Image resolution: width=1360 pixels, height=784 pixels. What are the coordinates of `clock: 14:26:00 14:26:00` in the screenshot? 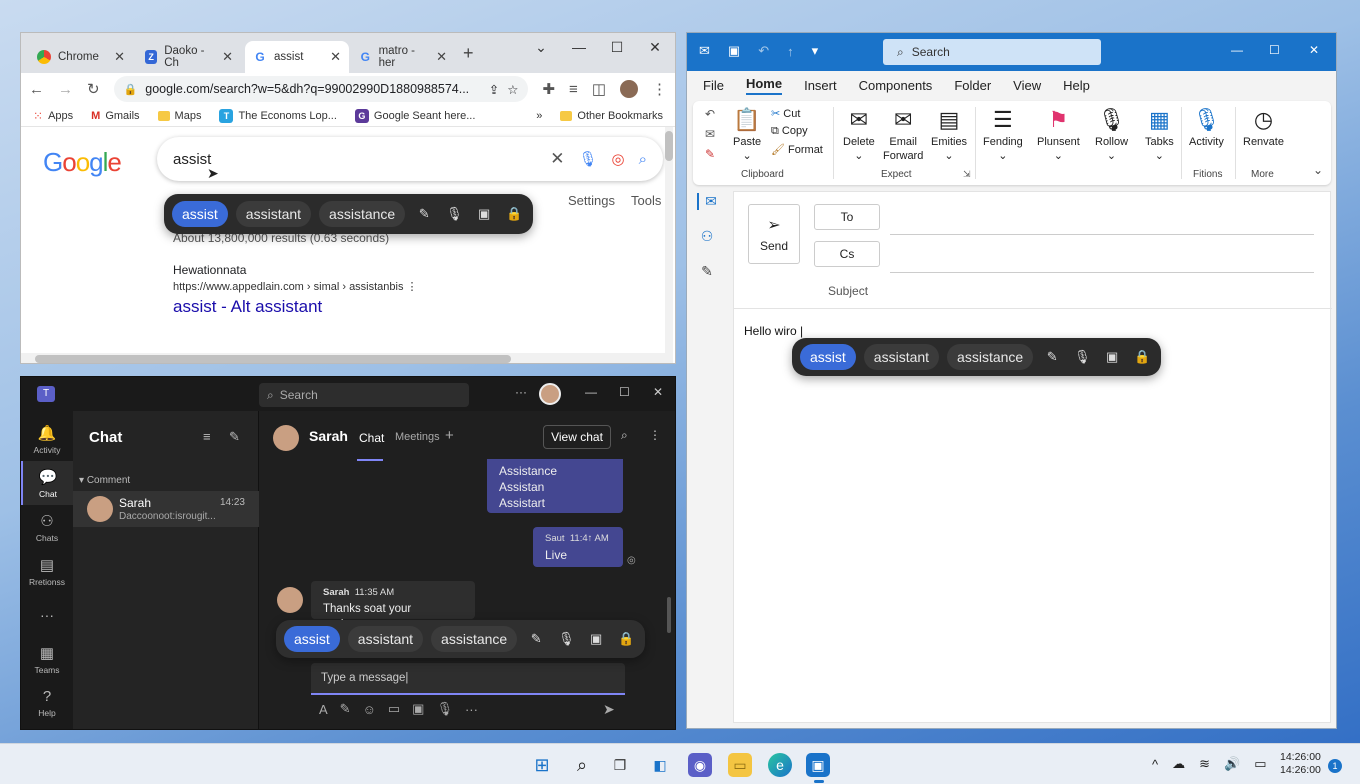 It's located at (1300, 764).